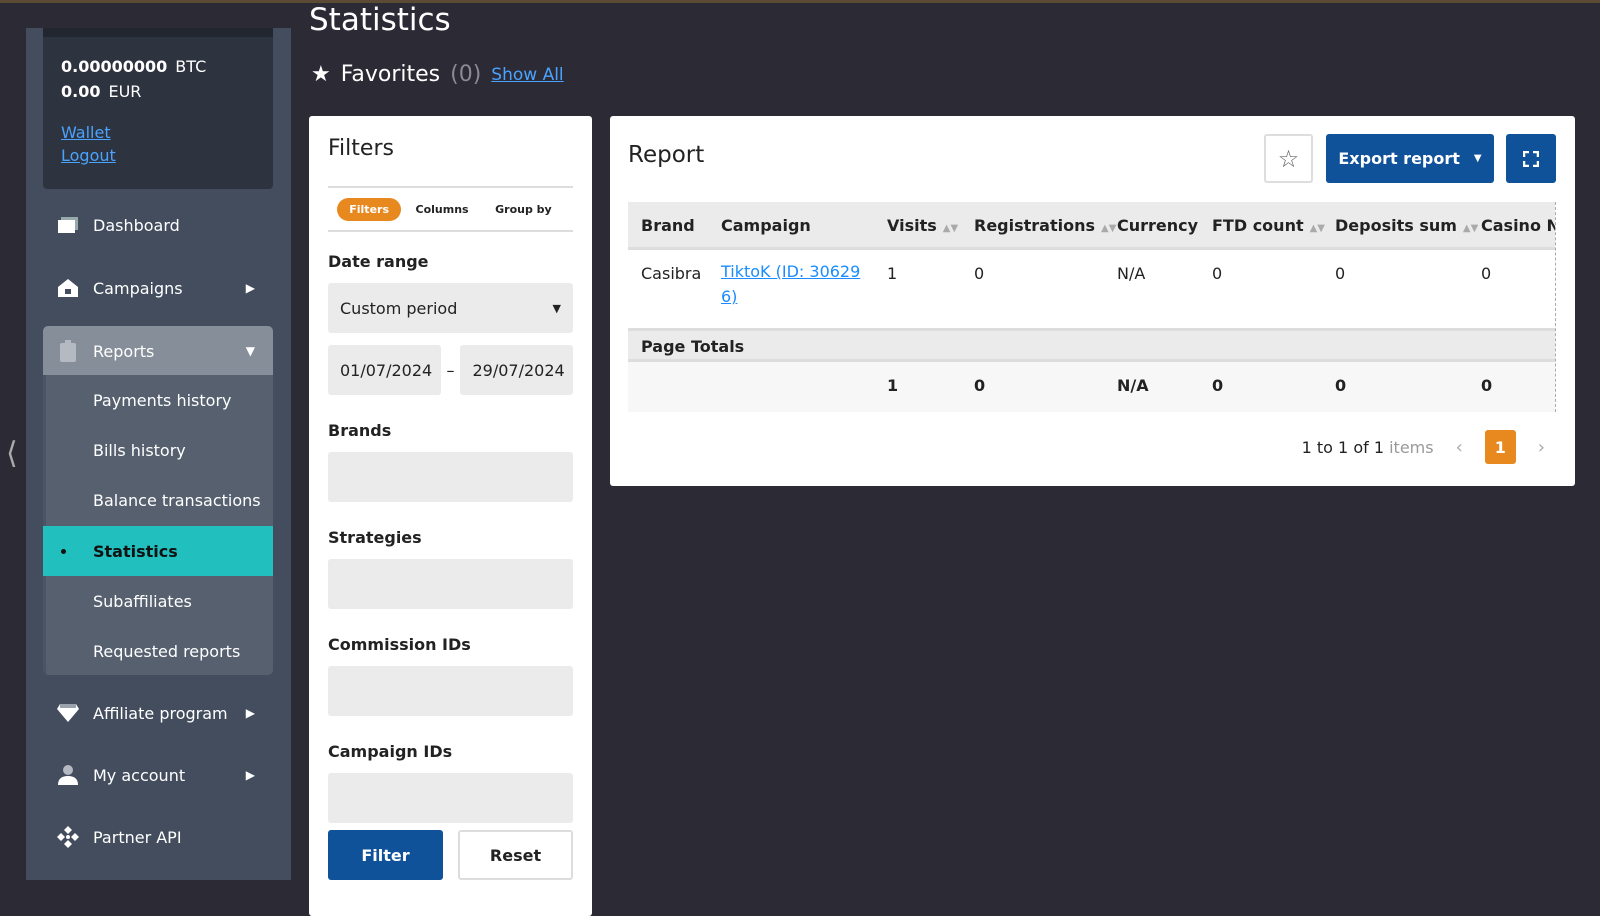  I want to click on sidebar-subitem-payments-history: Payments history, so click(158, 400).